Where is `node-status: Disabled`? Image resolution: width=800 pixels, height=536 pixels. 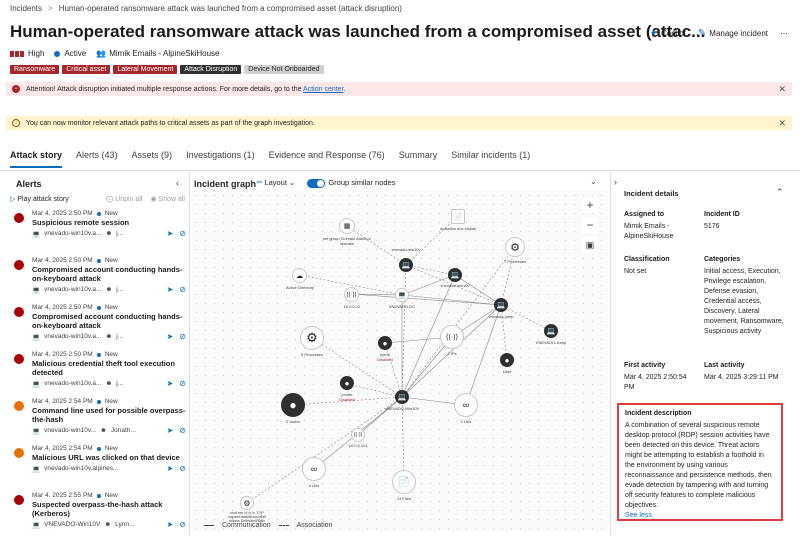 node-status: Disabled is located at coordinates (385, 359).